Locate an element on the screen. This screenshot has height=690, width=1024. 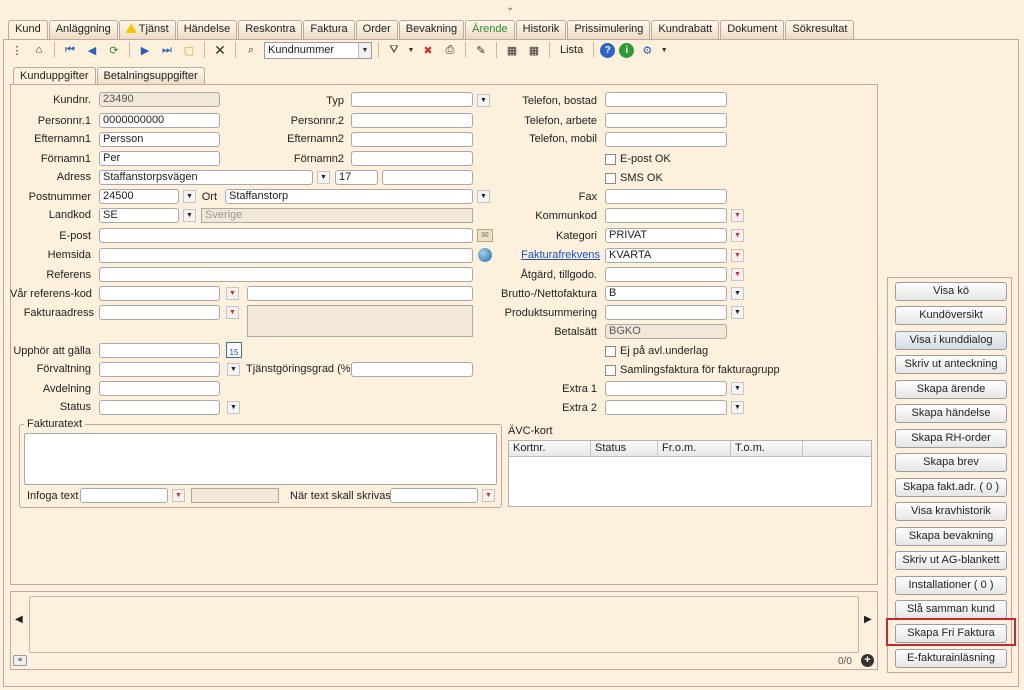
tab-tjanst: Tjänst is located at coordinates (147, 29).